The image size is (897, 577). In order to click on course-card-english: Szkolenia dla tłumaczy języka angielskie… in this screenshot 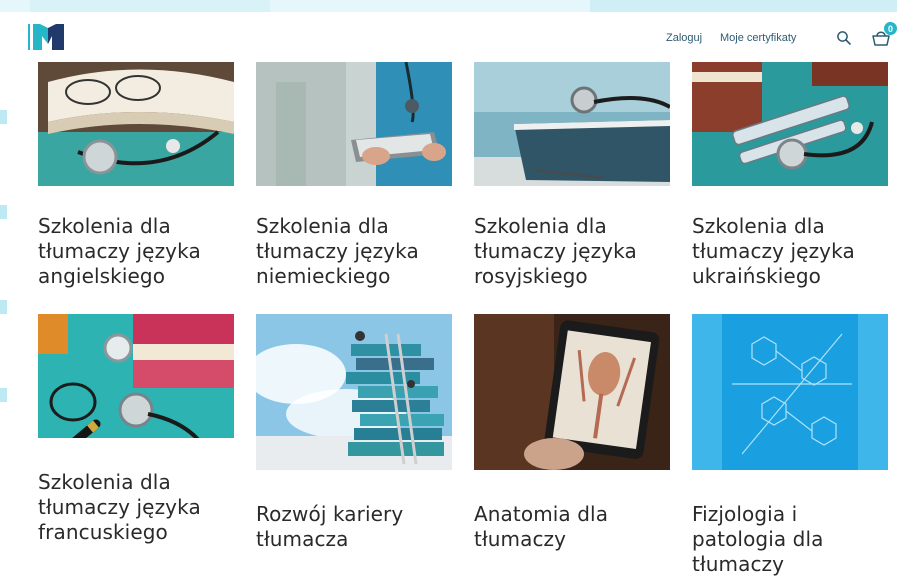, I will do `click(136, 175)`.